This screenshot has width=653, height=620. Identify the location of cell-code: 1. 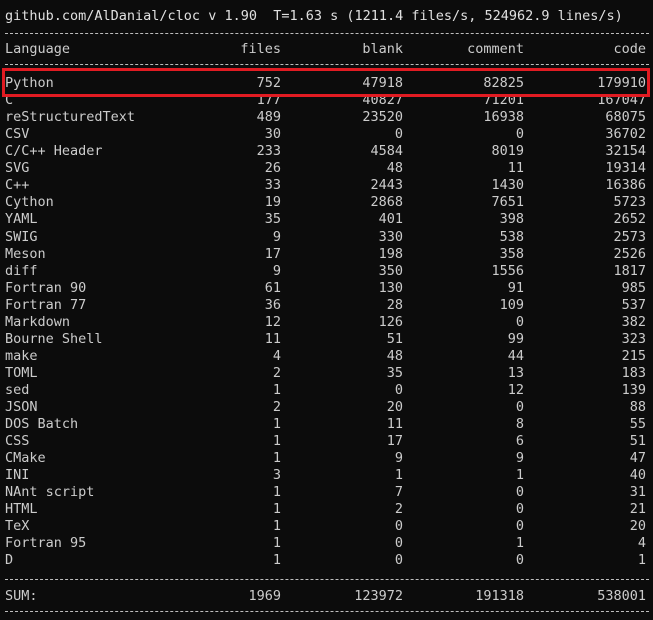
(641, 560).